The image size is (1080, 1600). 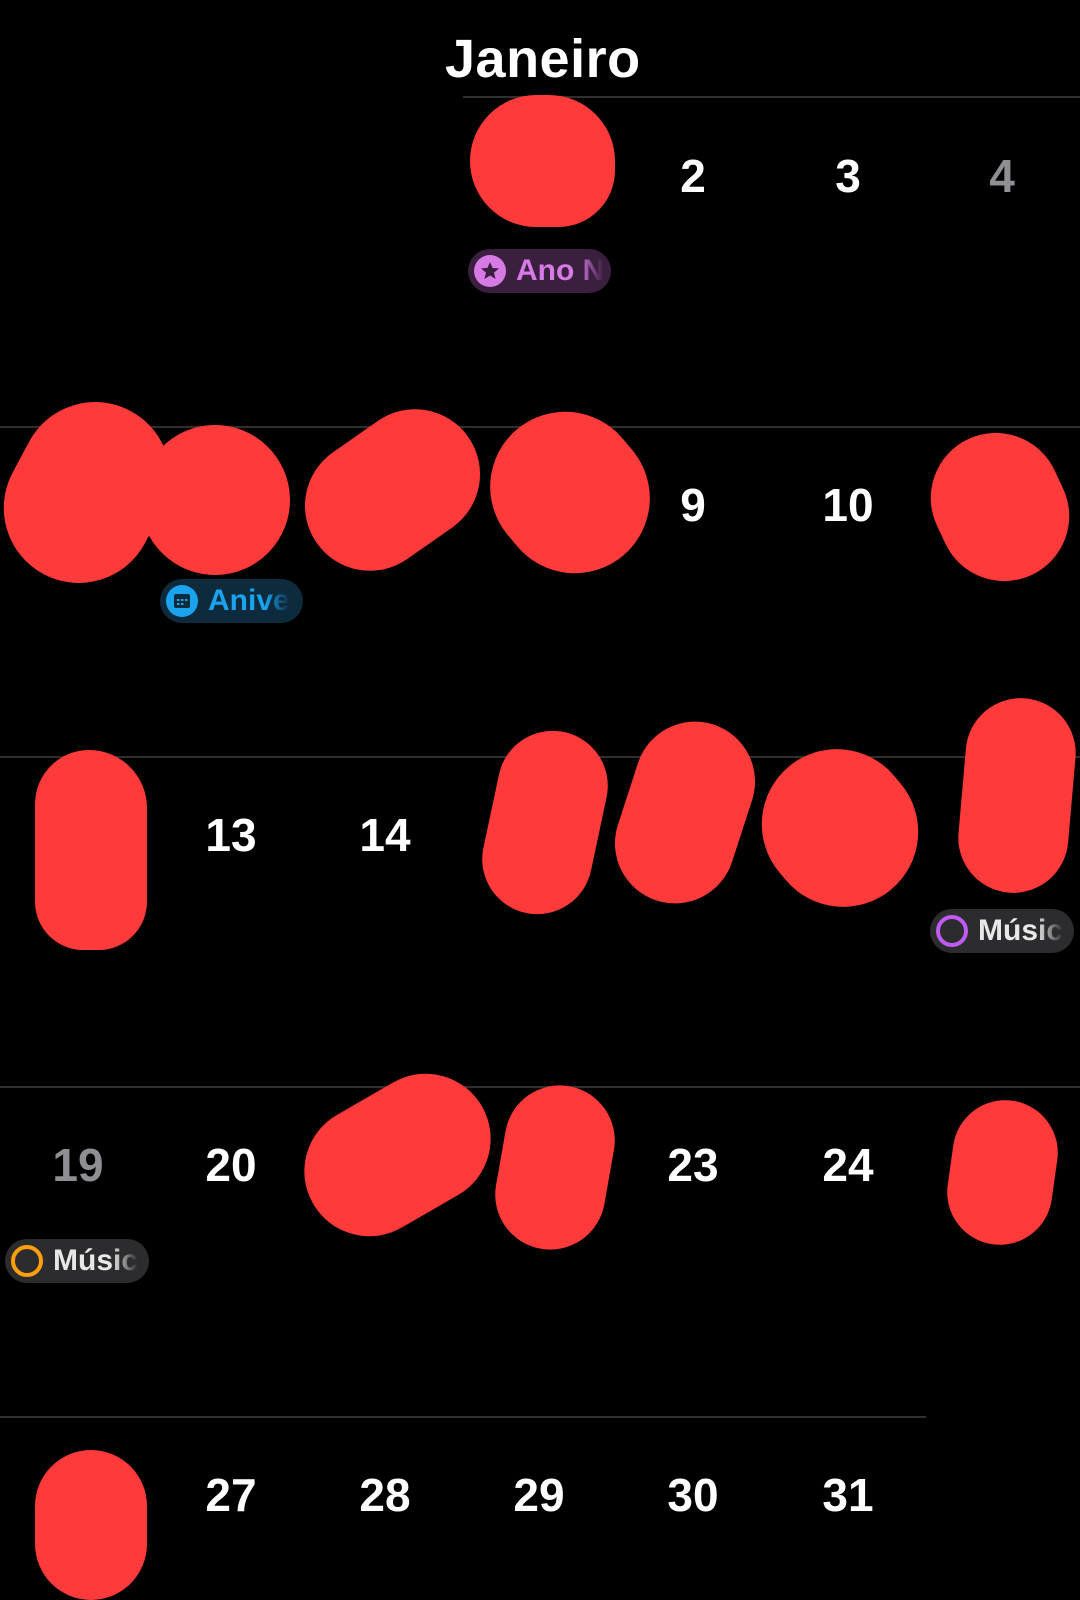 What do you see at coordinates (543, 59) in the screenshot?
I see `month-title: Janeiro` at bounding box center [543, 59].